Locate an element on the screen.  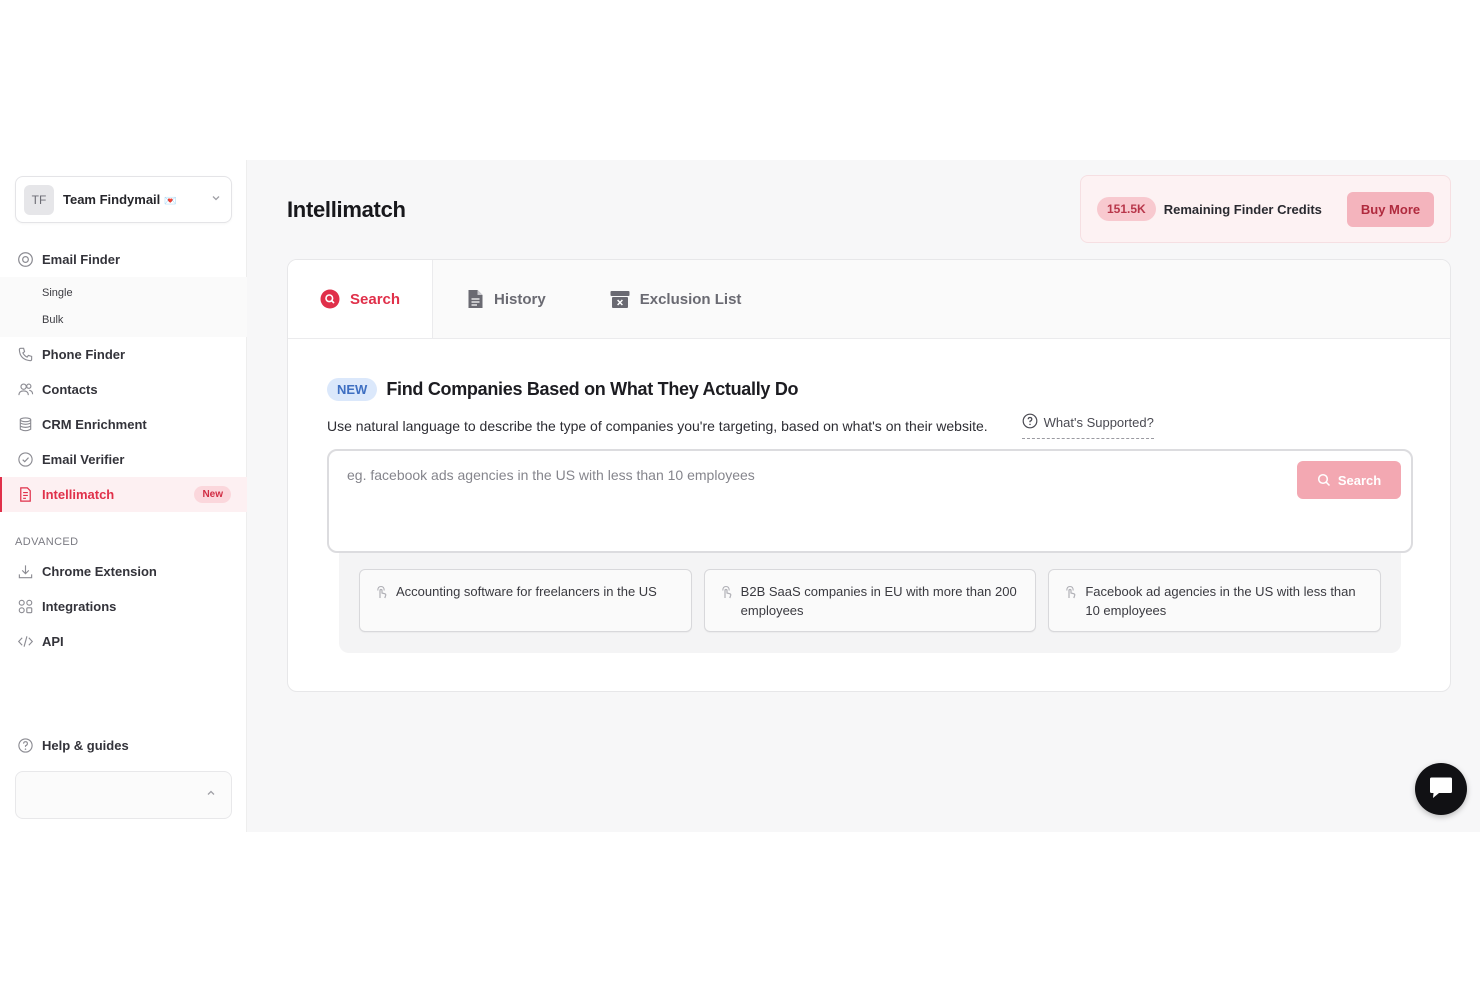
page-title: Intellimatch is located at coordinates (346, 209).